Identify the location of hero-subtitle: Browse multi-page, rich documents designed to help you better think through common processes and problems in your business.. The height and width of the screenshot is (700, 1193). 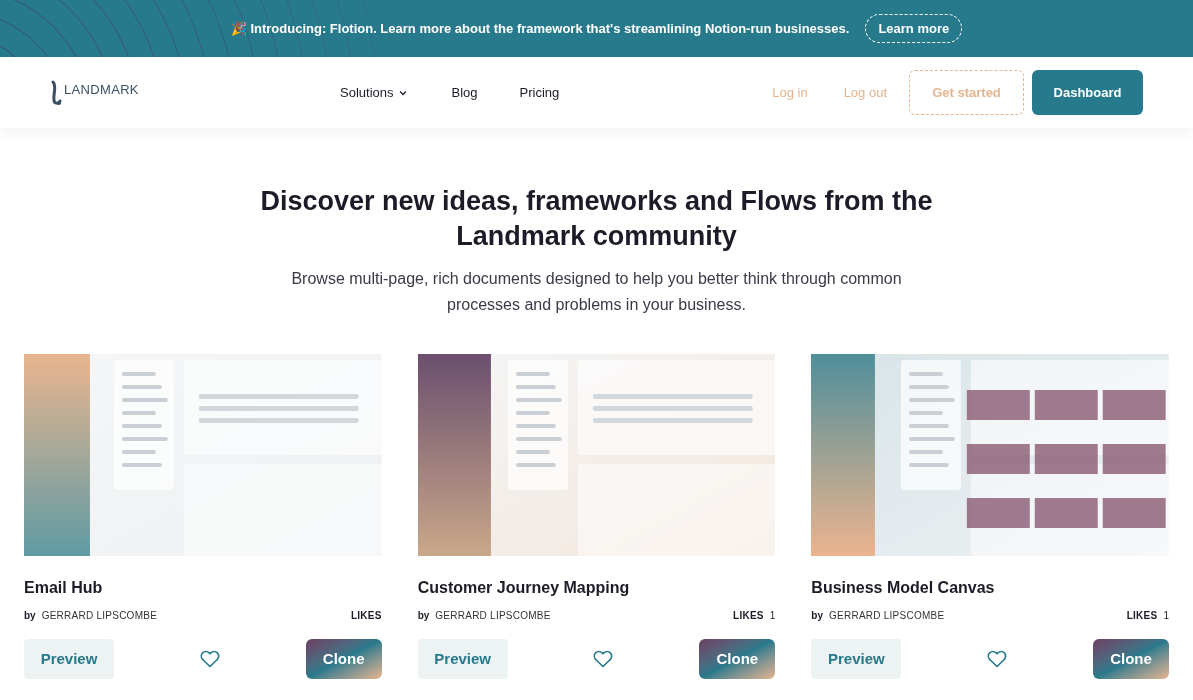
(596, 292).